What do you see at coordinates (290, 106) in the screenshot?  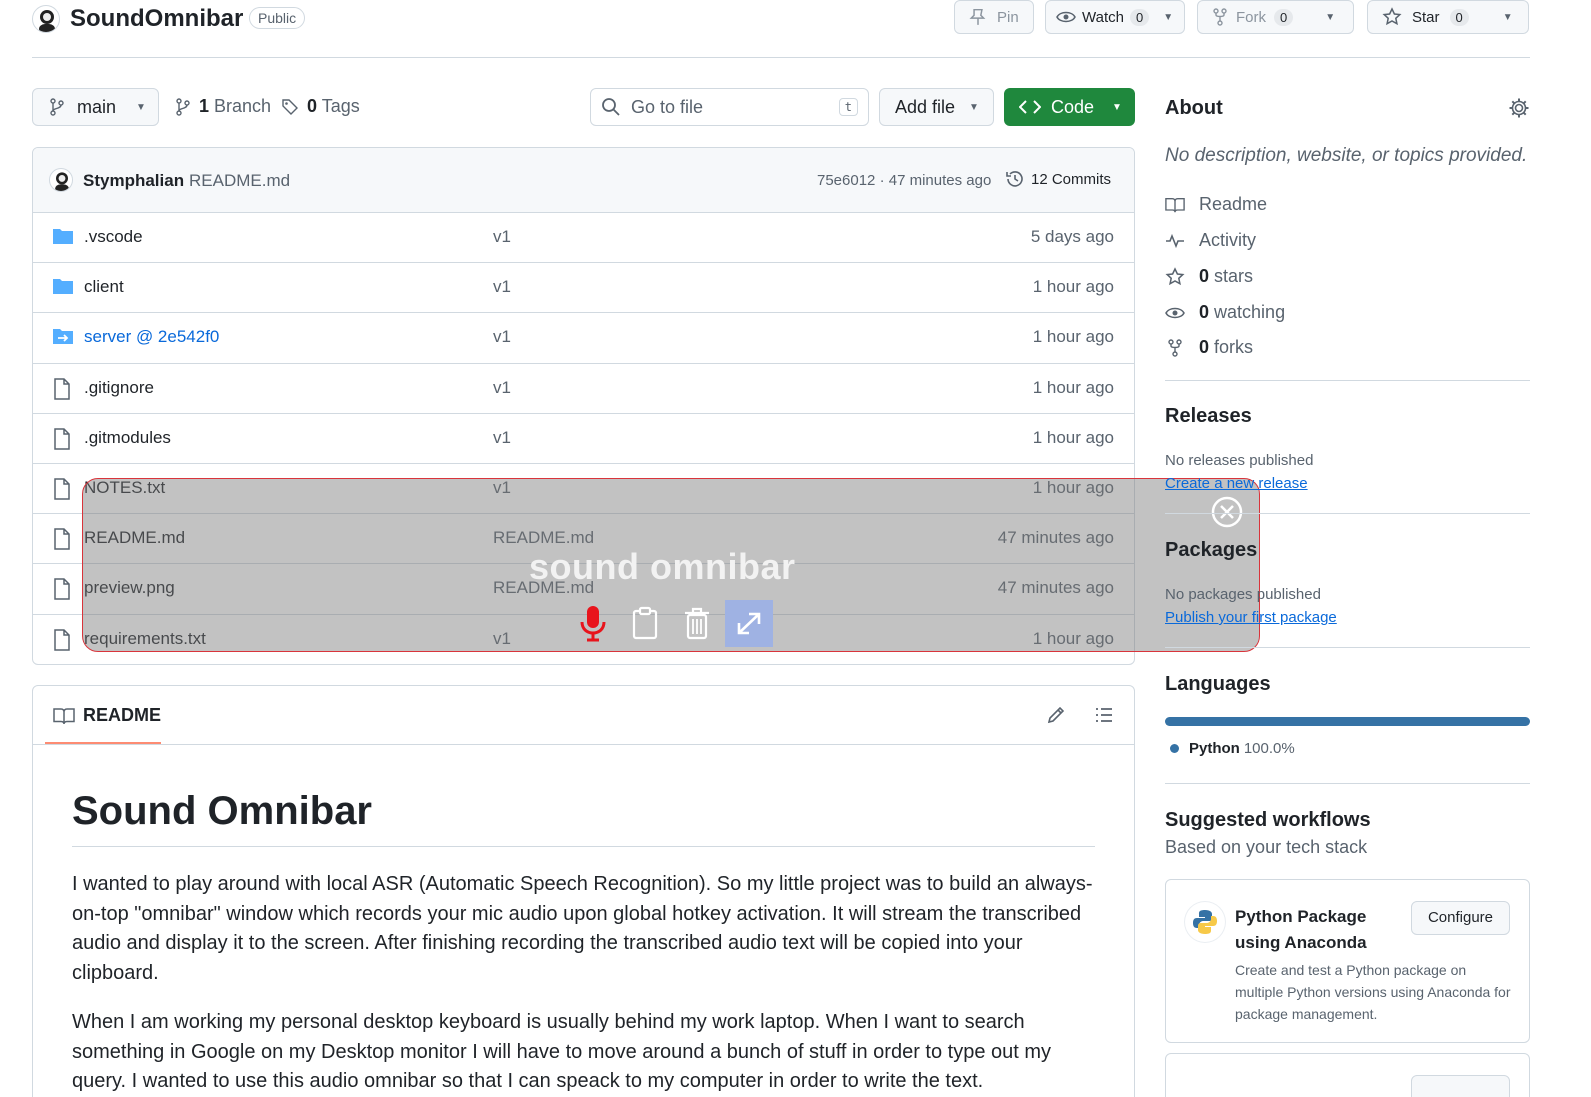 I see `tag-icon` at bounding box center [290, 106].